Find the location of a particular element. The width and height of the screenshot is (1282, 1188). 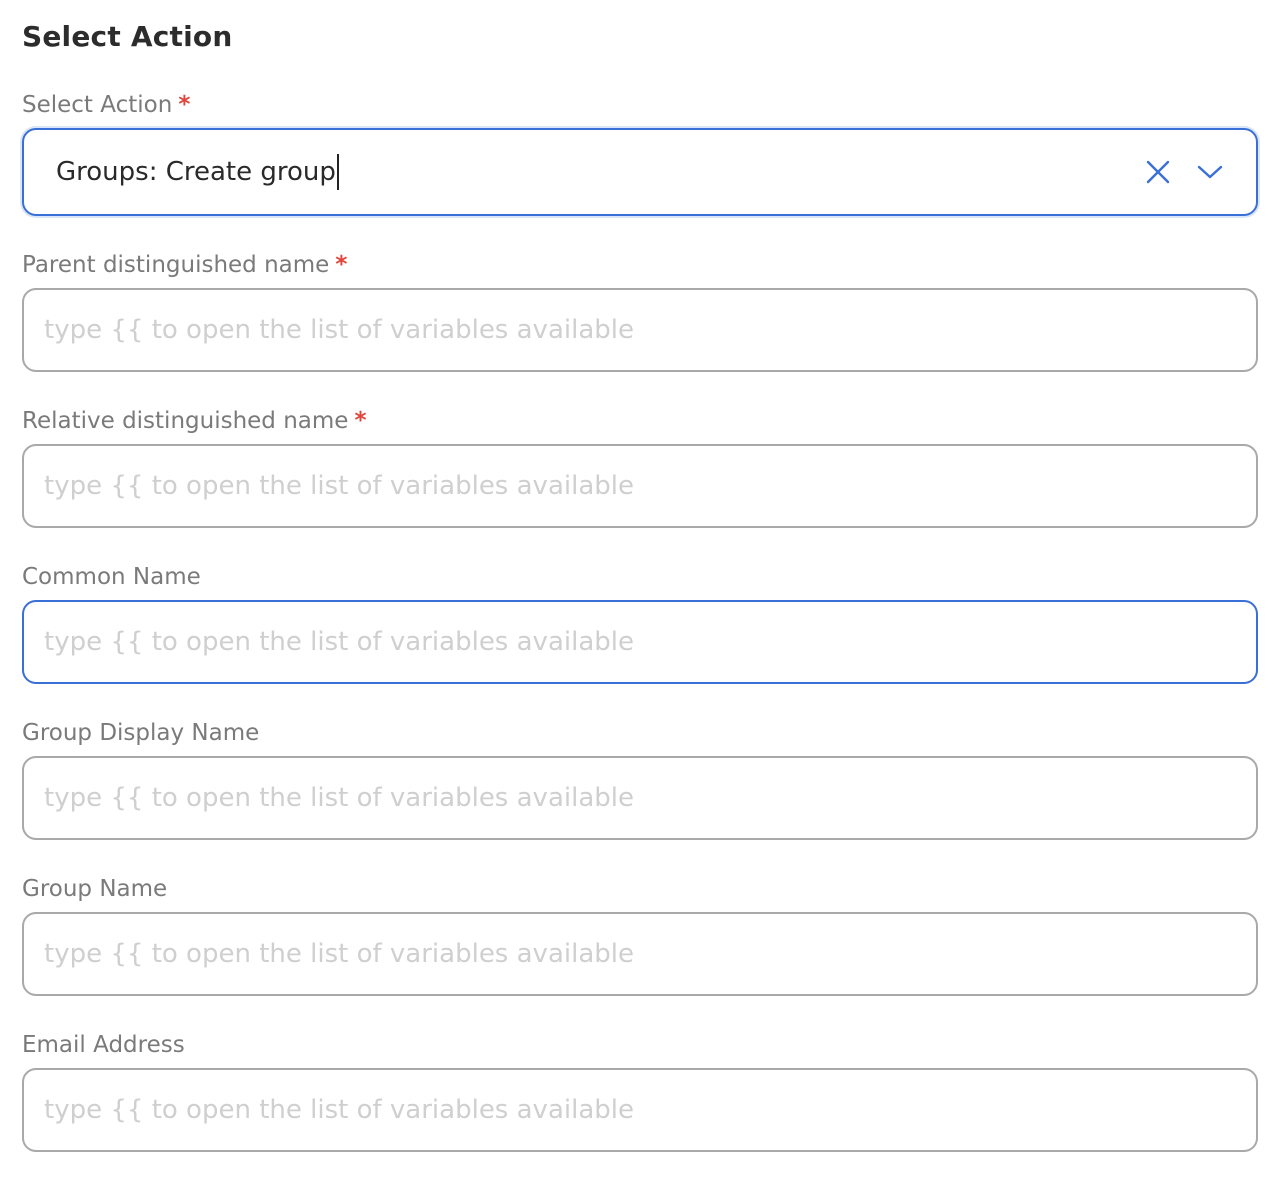

common-name-field: Common Name is located at coordinates (640, 623).